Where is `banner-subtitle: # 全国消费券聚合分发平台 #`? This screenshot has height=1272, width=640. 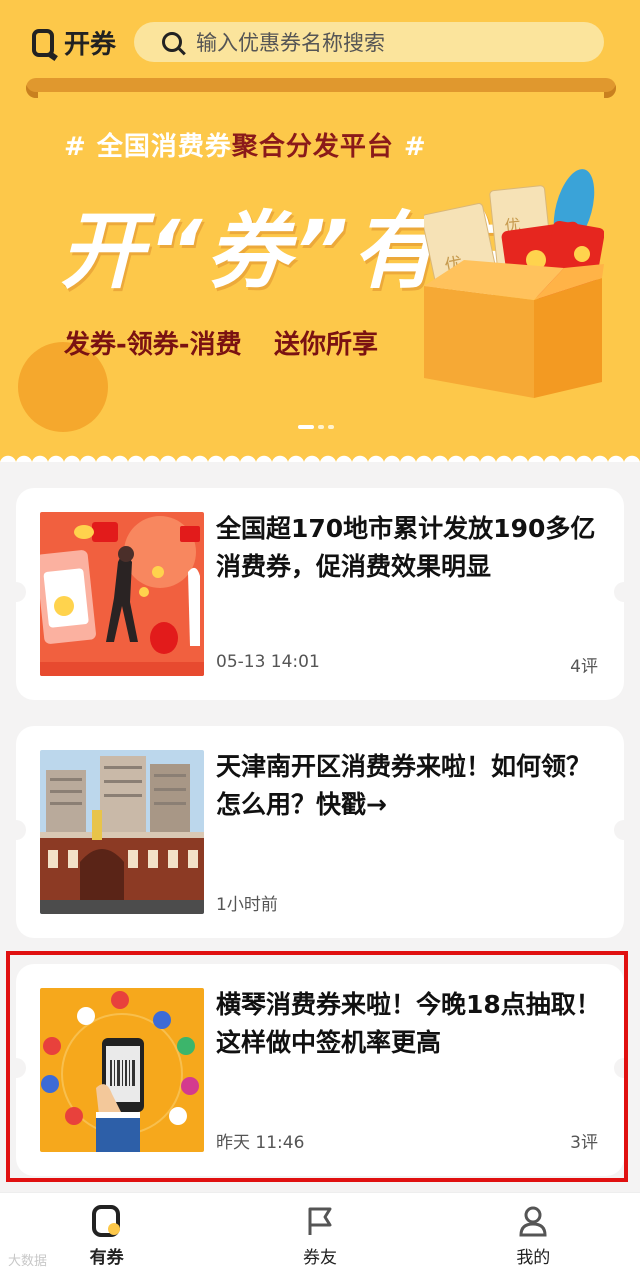 banner-subtitle: # 全国消费券聚合分发平台 # is located at coordinates (245, 144).